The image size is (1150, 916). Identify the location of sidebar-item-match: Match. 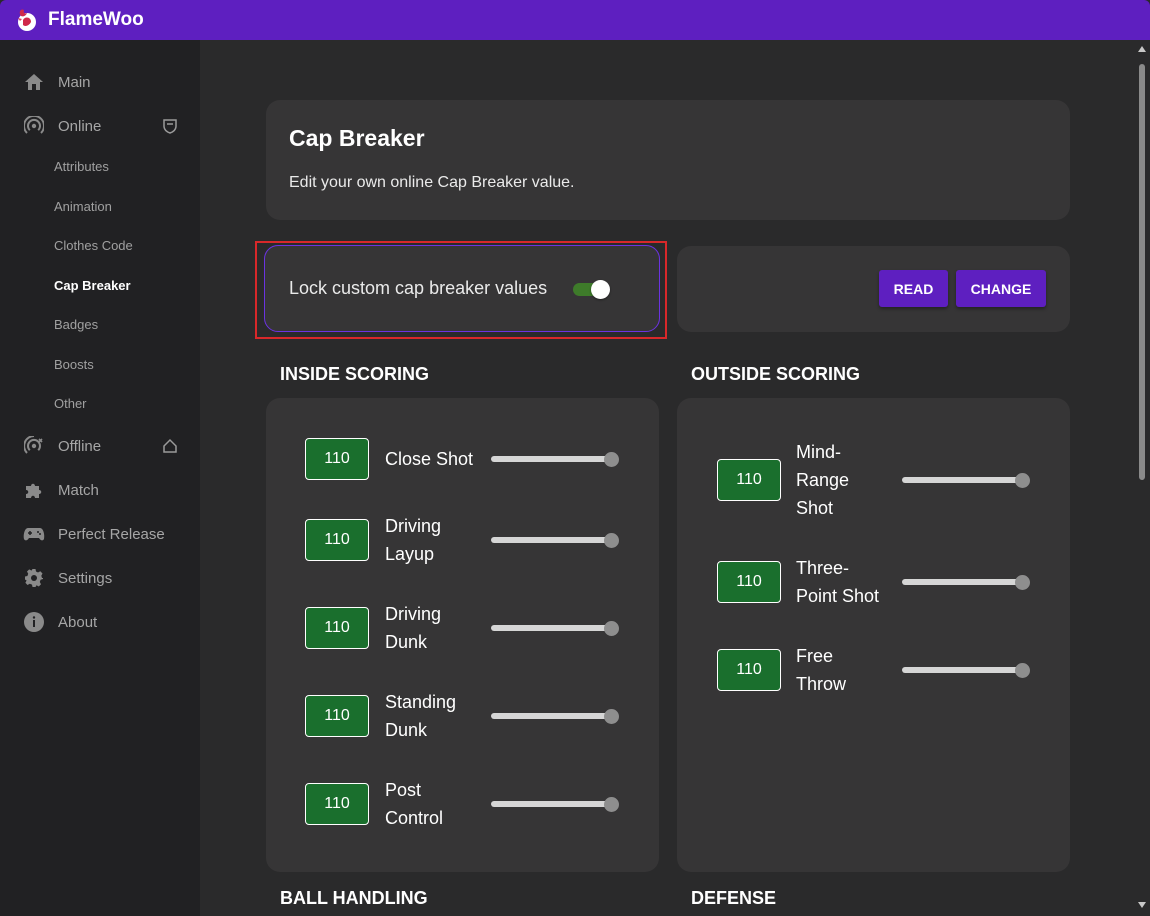
(100, 490).